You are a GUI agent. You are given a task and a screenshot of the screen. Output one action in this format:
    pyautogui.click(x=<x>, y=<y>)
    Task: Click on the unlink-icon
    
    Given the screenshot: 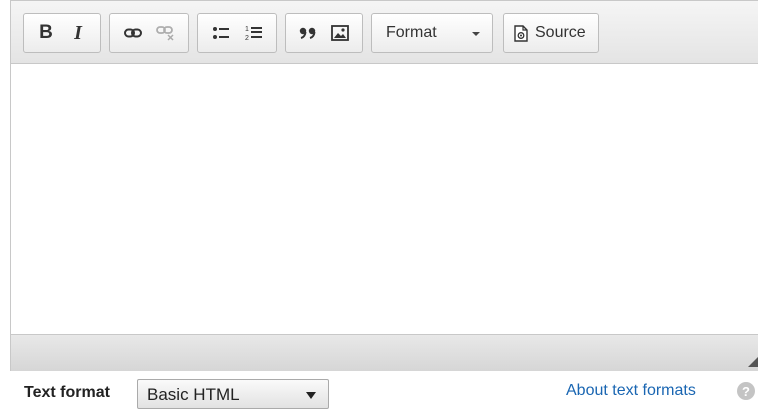 What is the action you would take?
    pyautogui.click(x=164, y=33)
    